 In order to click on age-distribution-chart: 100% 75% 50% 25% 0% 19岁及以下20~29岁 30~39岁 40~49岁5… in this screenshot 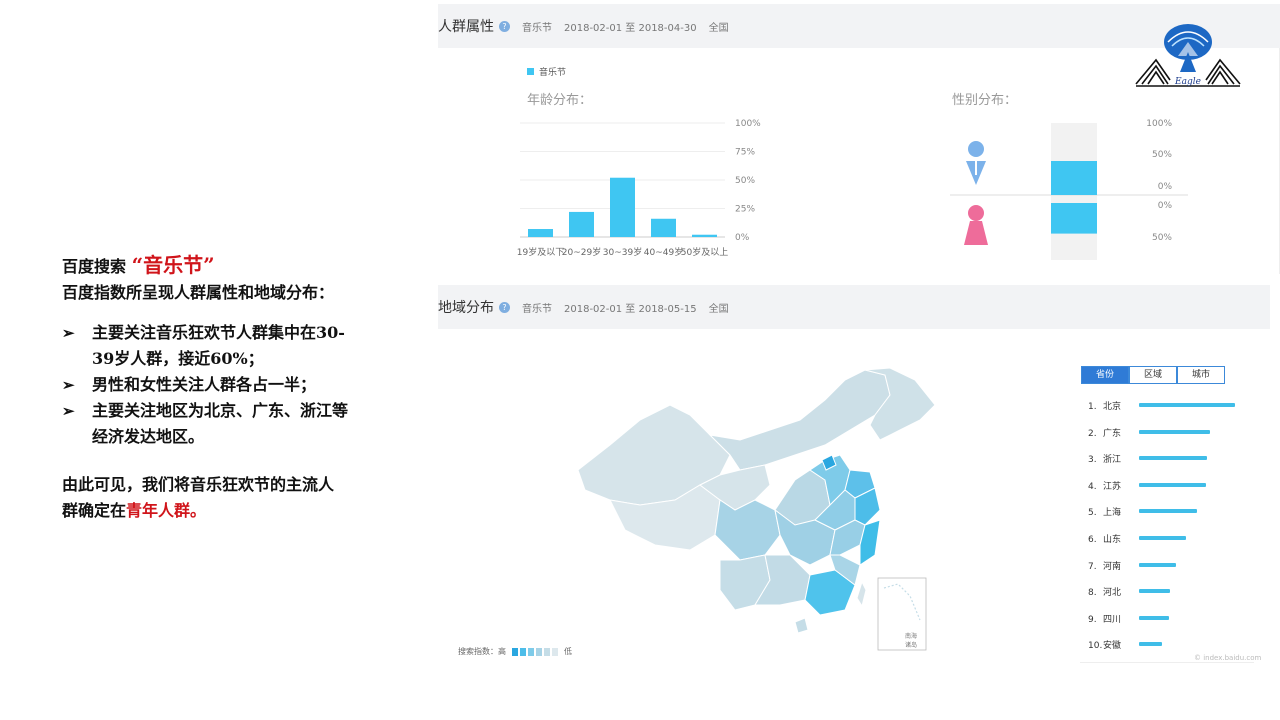, I will do `click(639, 188)`.